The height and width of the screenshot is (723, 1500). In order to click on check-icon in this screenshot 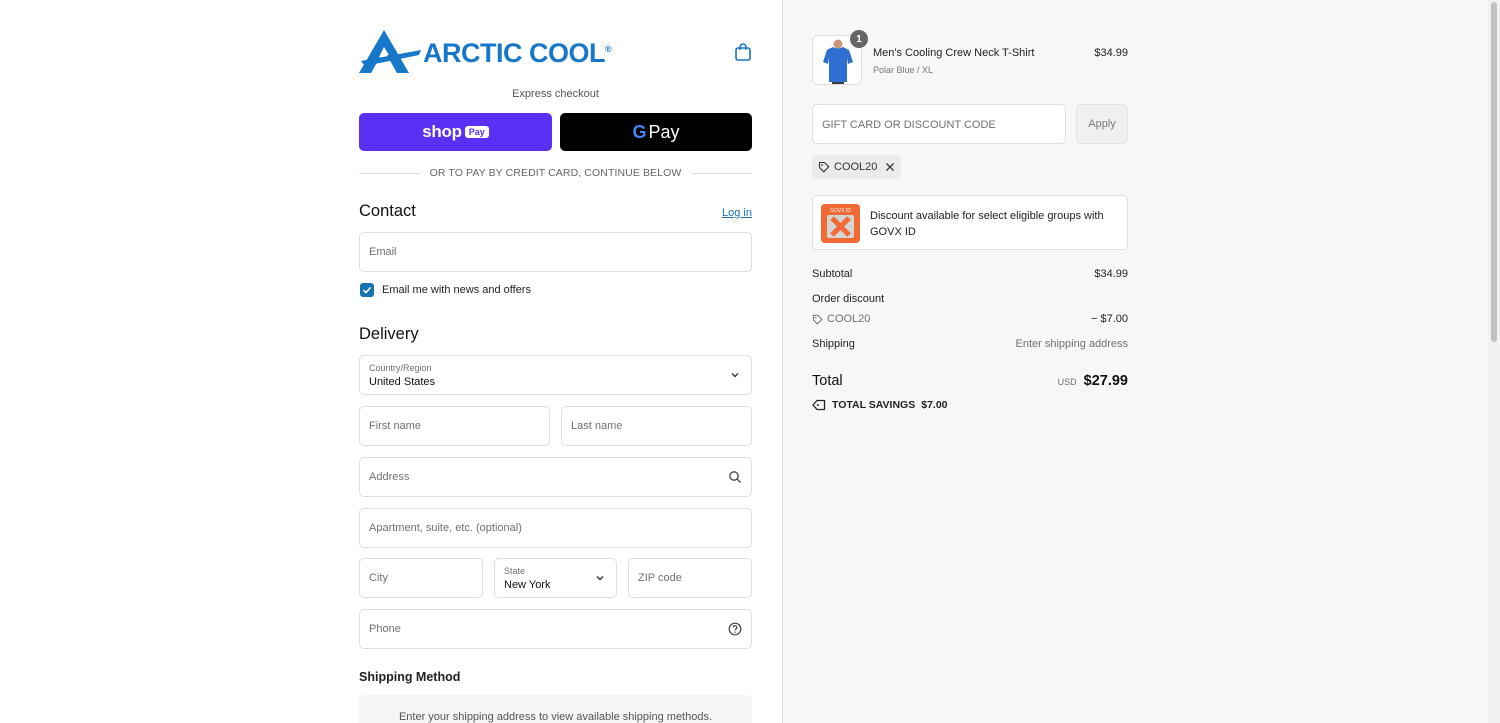, I will do `click(367, 290)`.